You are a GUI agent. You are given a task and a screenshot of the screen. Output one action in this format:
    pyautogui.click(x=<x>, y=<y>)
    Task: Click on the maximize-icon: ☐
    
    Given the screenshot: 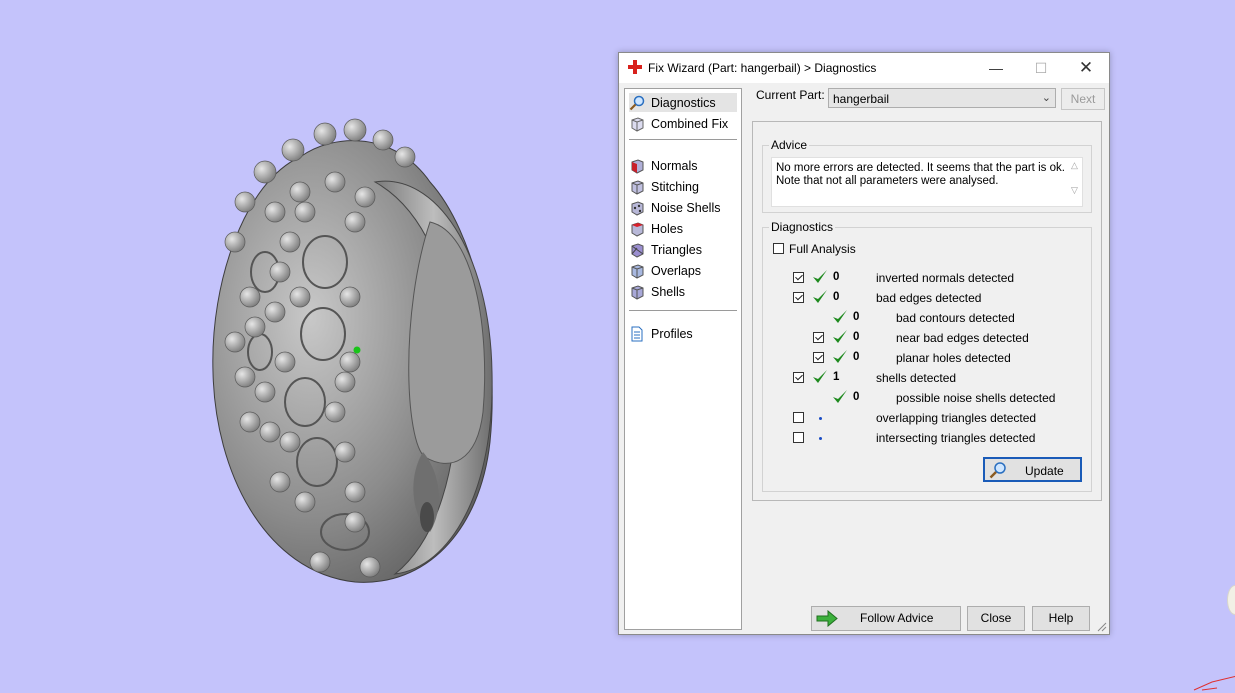 What is the action you would take?
    pyautogui.click(x=1041, y=68)
    